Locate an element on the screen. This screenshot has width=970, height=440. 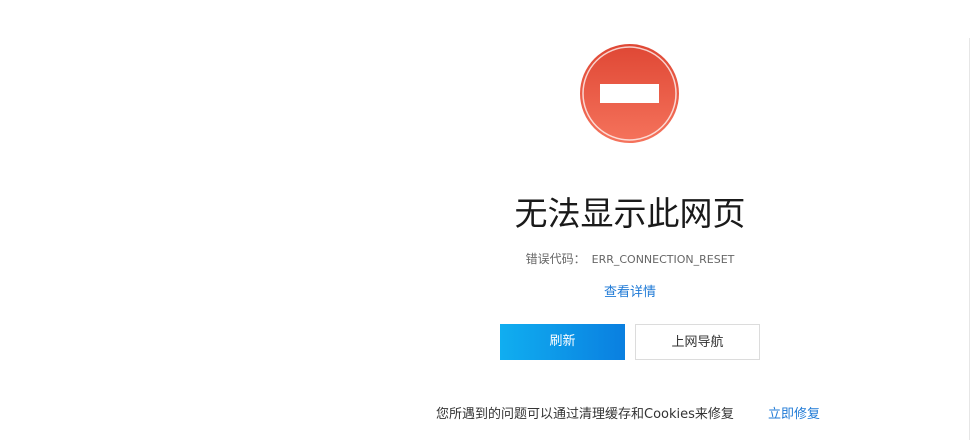
error-code-line: 错误代码： ERR_CONNECTION_RESET is located at coordinates (630, 259).